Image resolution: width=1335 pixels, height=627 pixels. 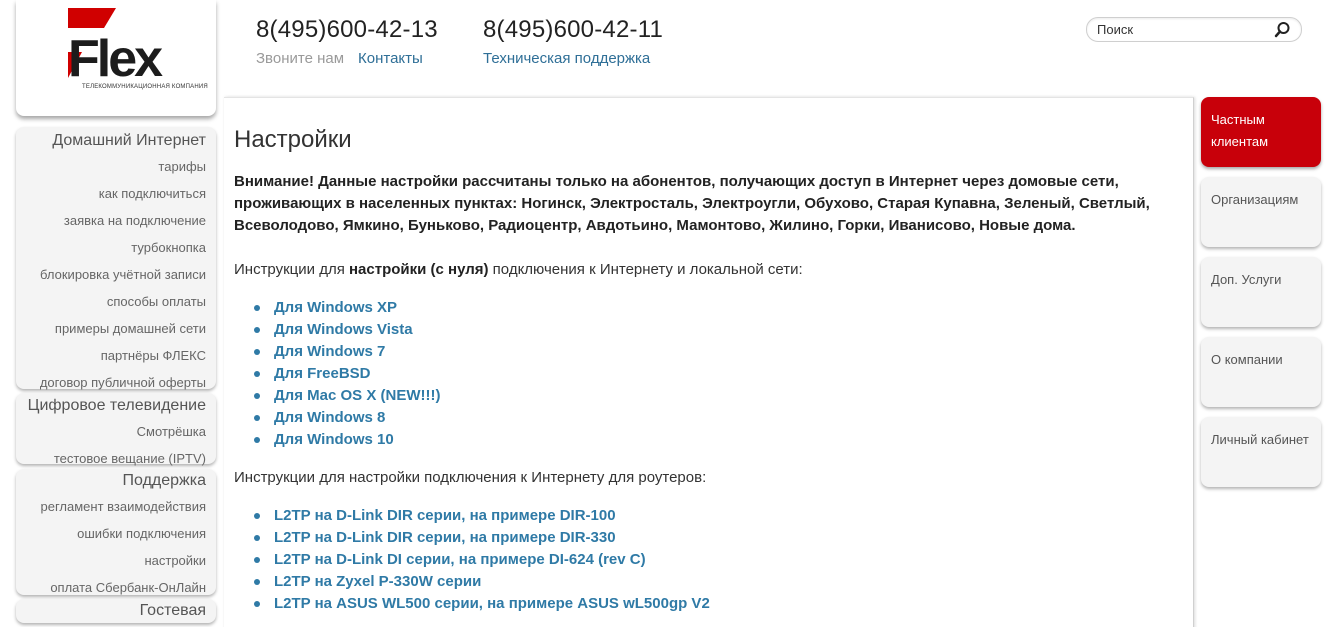 I want to click on sidebar-item-iptv: тестовое вещание (IPTV), so click(x=111, y=458).